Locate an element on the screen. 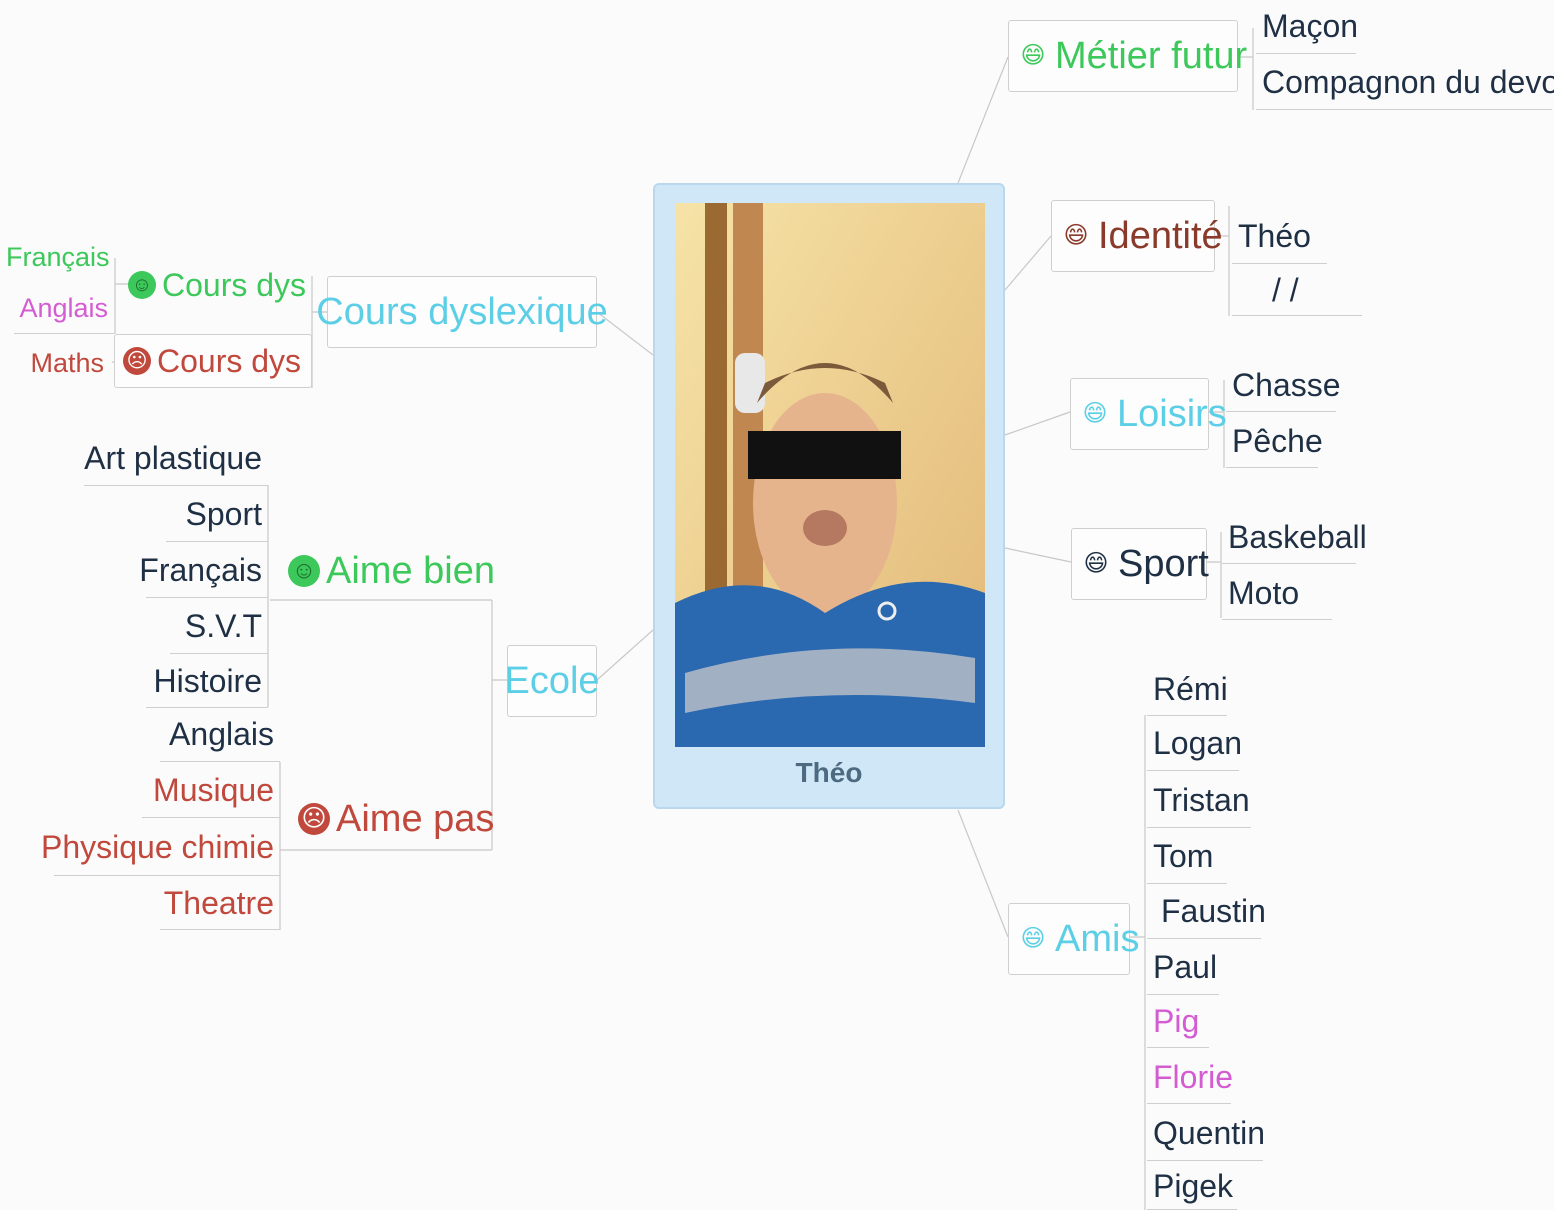 The height and width of the screenshot is (1210, 1554). leaf-musique: Musique is located at coordinates (211, 791).